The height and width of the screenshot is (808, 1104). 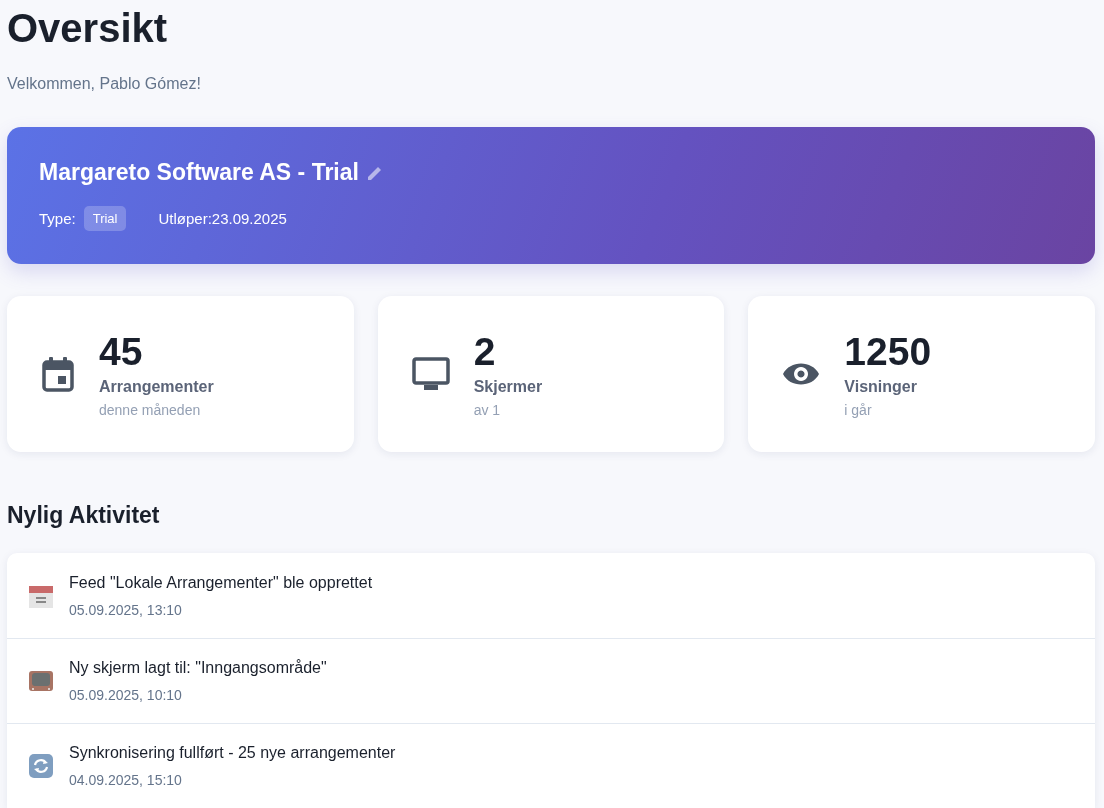 What do you see at coordinates (150, 410) in the screenshot?
I see `stat-caption: denne måneden` at bounding box center [150, 410].